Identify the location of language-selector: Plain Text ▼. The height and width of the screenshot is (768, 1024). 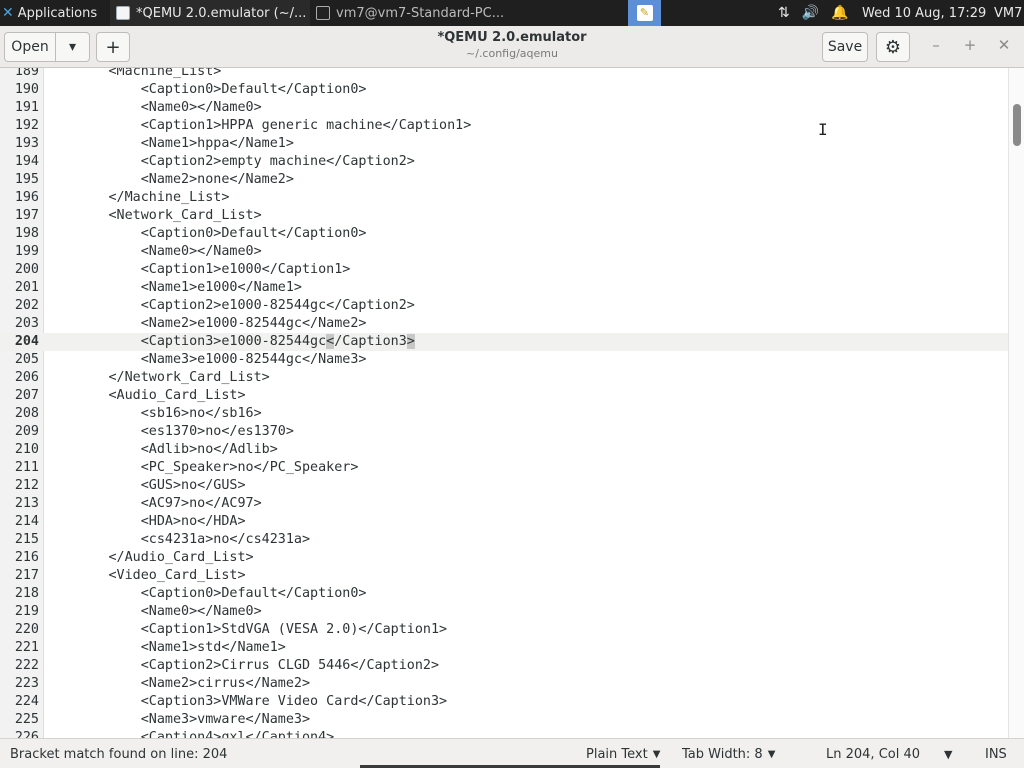
(623, 753).